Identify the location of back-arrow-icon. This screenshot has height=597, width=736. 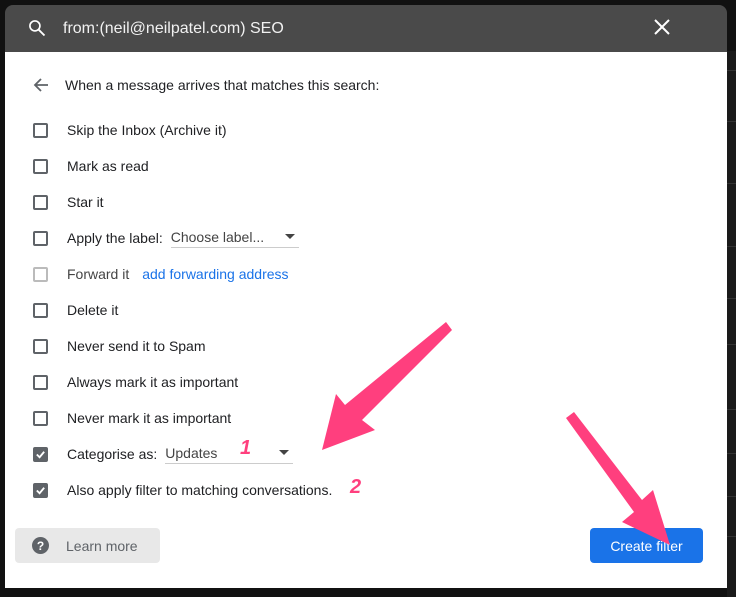
(41, 85).